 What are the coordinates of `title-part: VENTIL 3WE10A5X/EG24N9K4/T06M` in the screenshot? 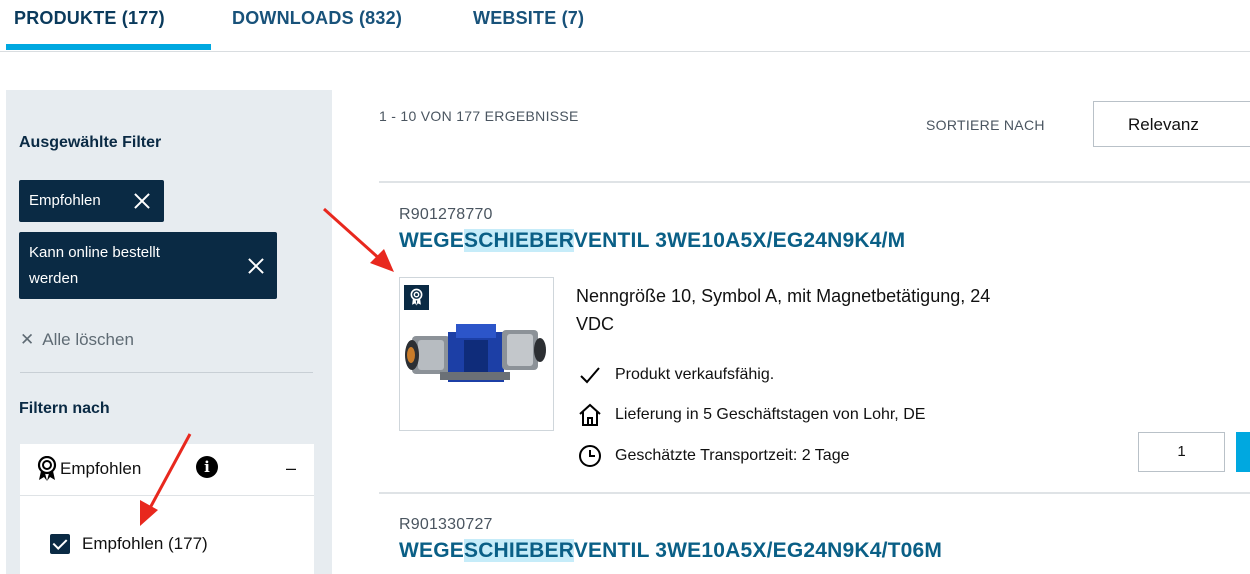 It's located at (758, 550).